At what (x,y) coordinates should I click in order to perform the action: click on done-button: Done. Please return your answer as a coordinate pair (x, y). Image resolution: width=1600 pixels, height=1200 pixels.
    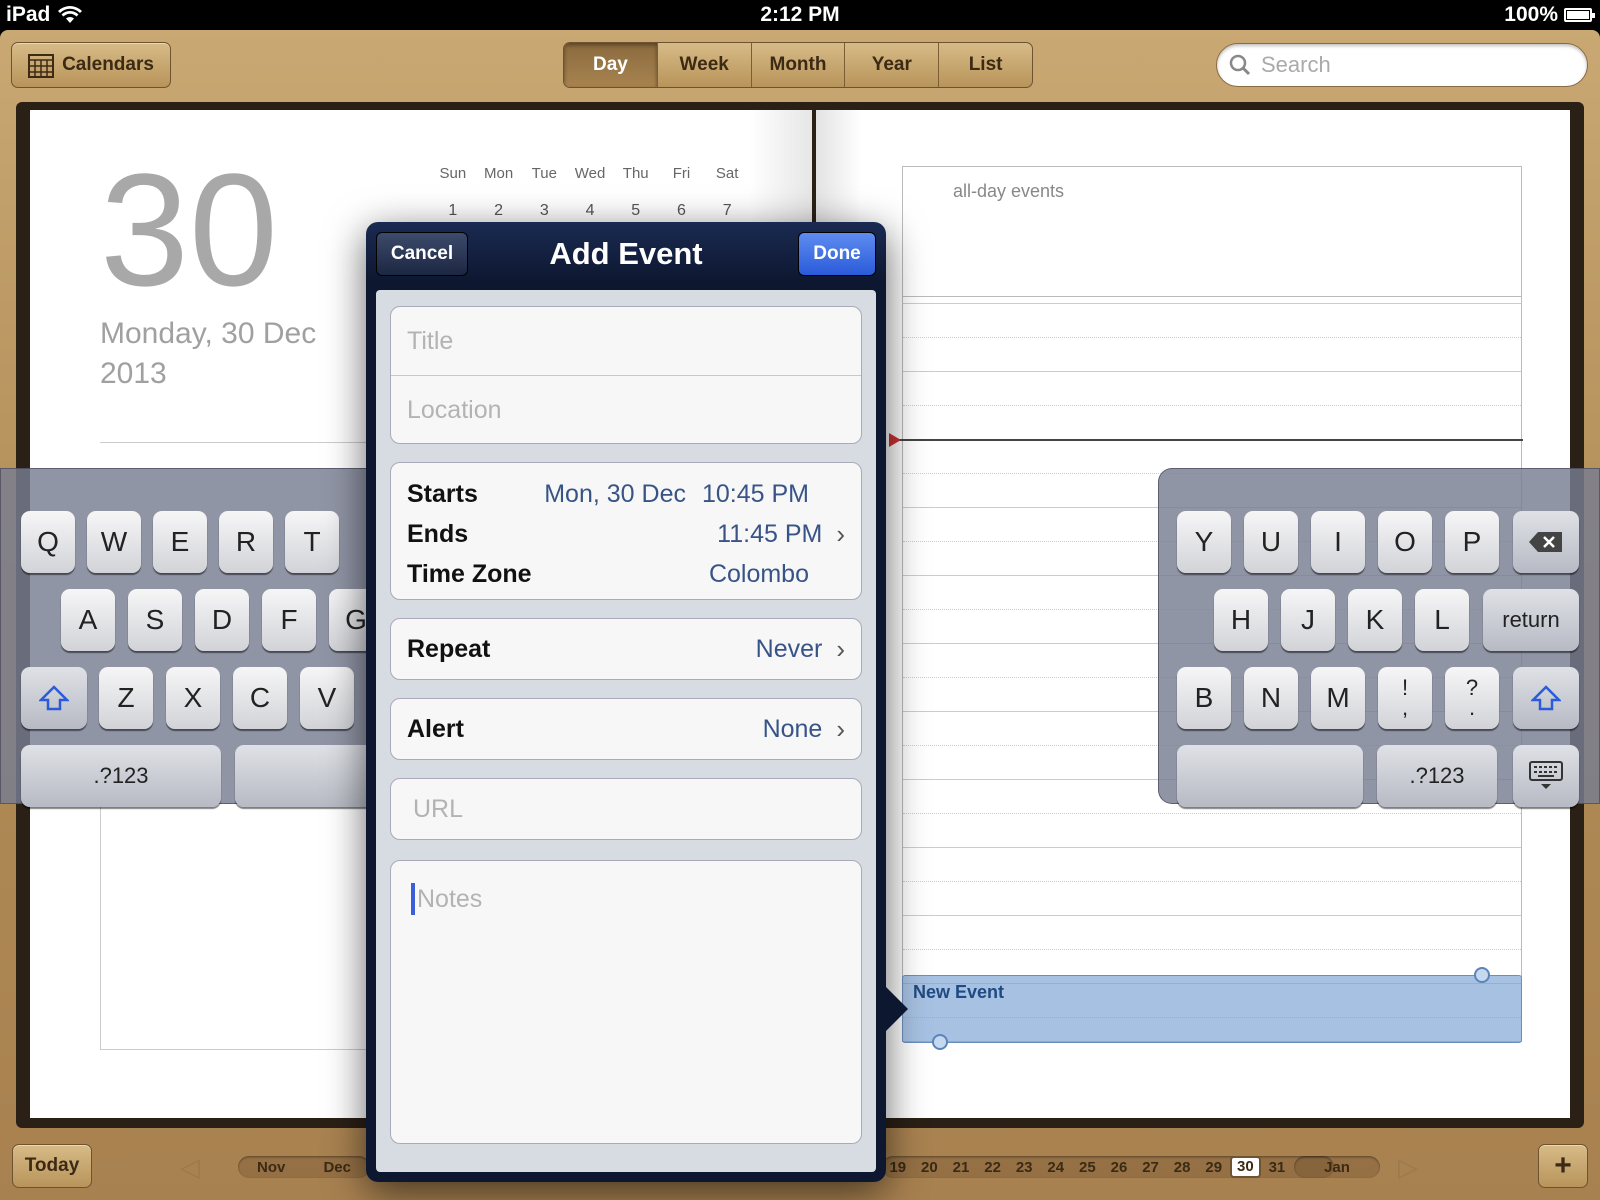
    Looking at the image, I should click on (837, 254).